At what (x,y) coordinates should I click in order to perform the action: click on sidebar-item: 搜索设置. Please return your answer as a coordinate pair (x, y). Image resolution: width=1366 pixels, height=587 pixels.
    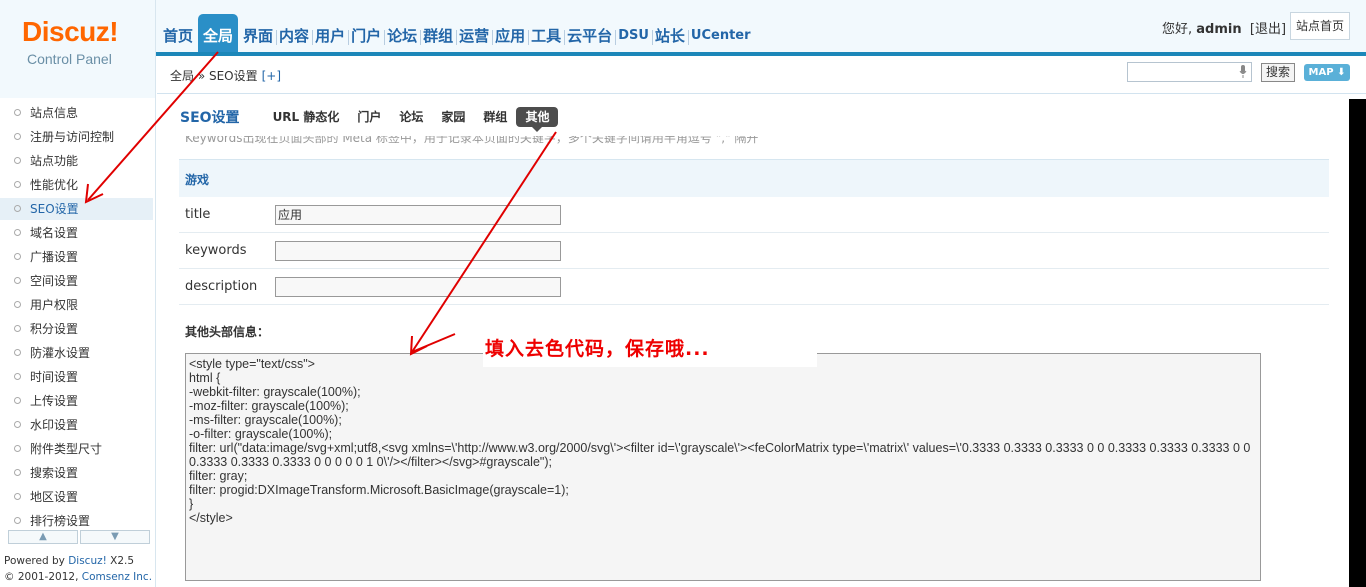
    Looking at the image, I should click on (76, 473).